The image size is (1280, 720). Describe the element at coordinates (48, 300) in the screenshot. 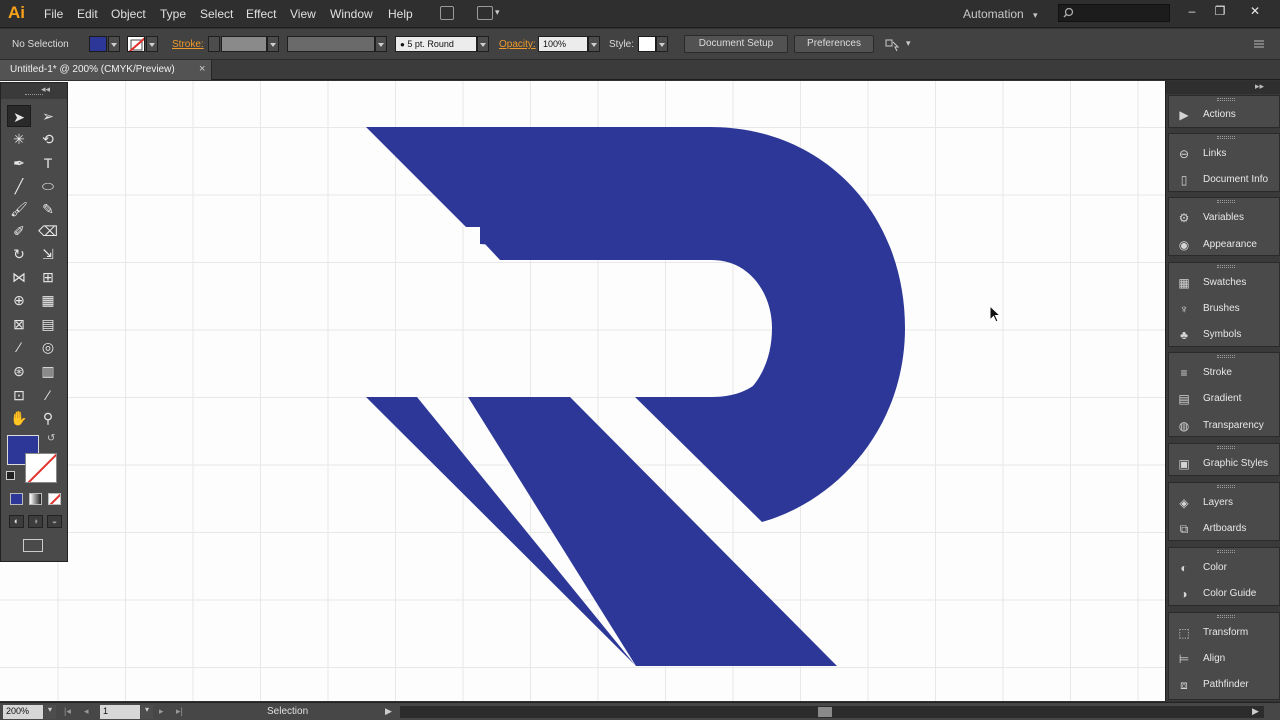

I see `perspective-grid-tool-icon: ▦` at that location.